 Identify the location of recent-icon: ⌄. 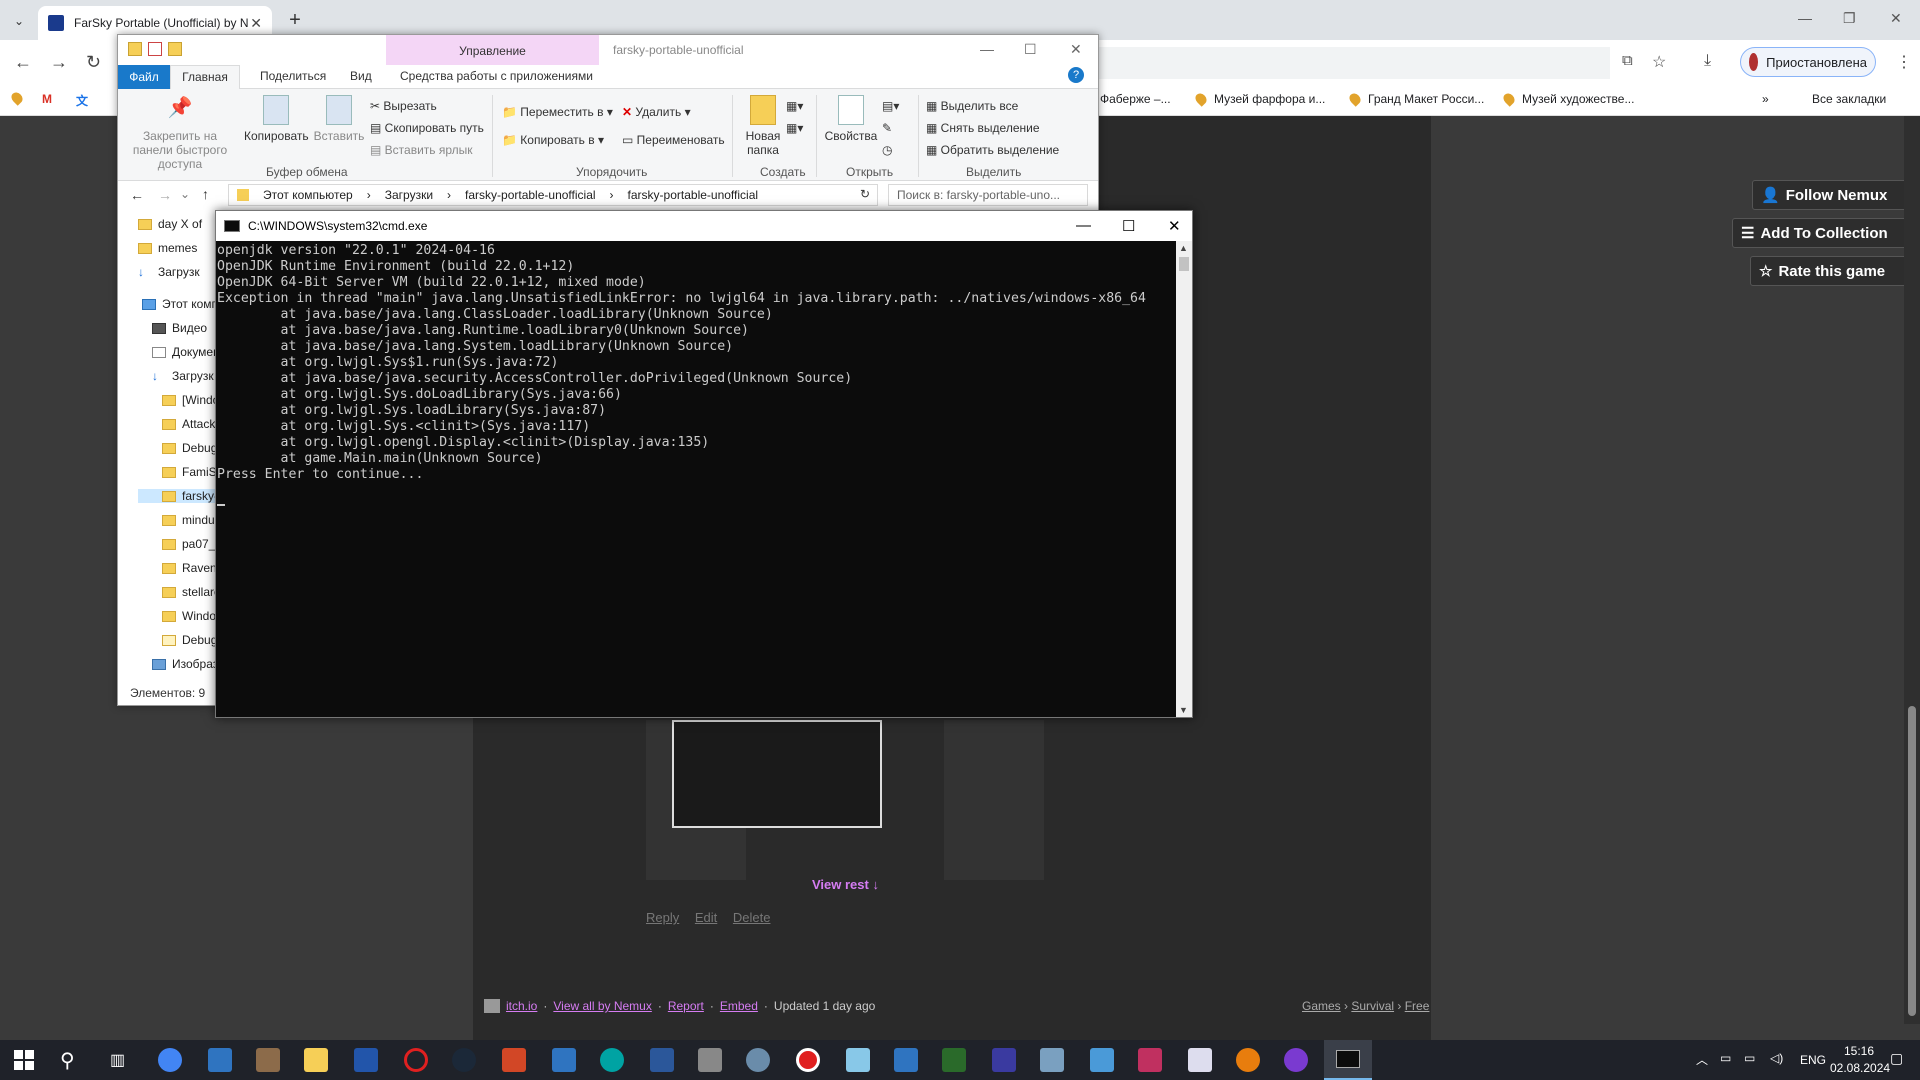
(185, 194).